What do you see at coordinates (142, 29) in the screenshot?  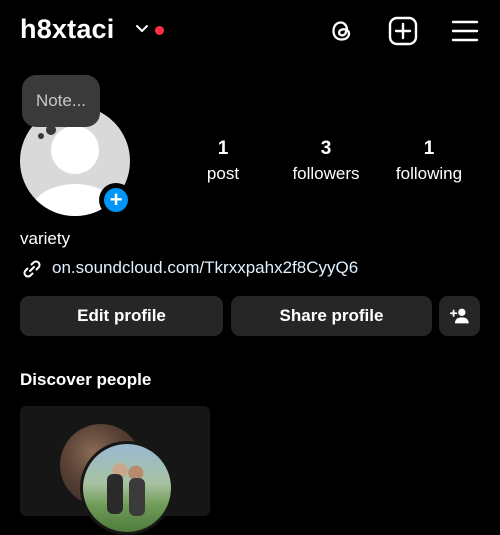 I see `chevron-down-icon` at bounding box center [142, 29].